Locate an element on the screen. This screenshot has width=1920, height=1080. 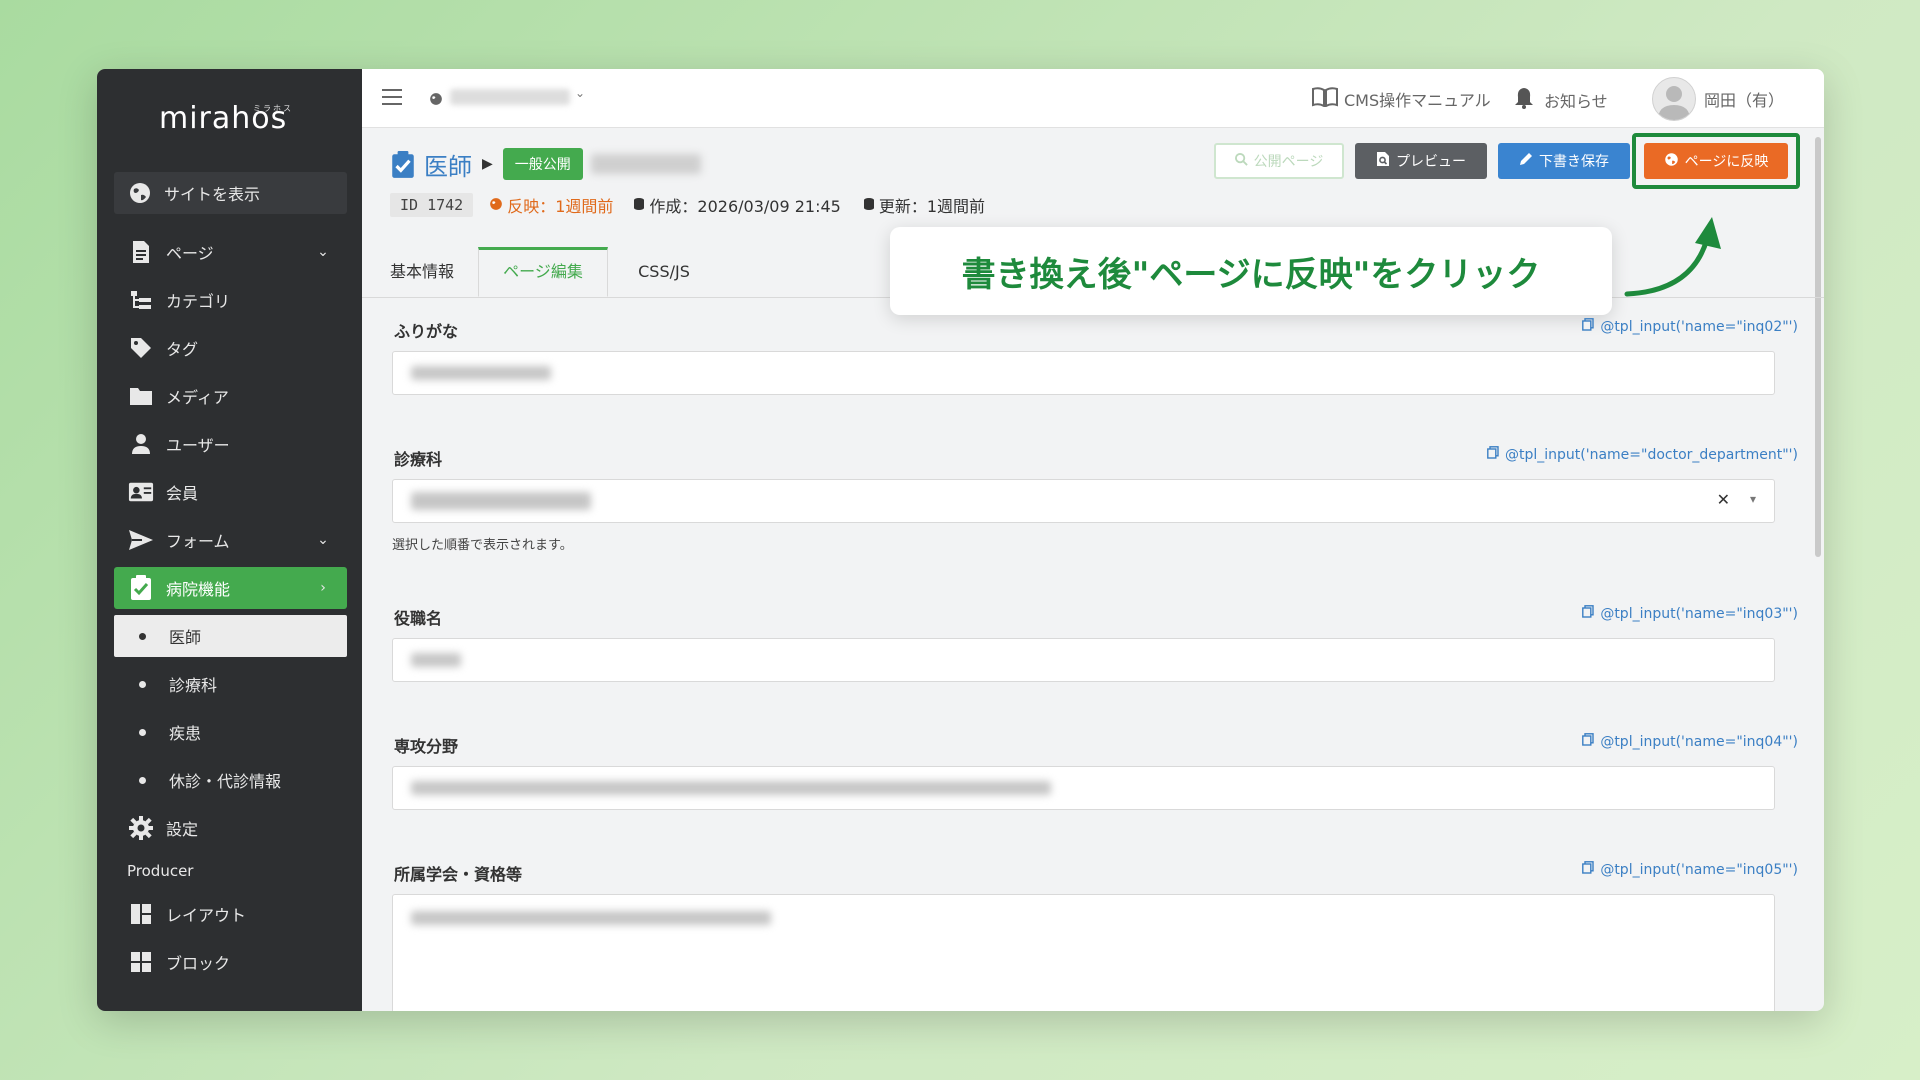
notification-link: お知らせ is located at coordinates (1561, 100).